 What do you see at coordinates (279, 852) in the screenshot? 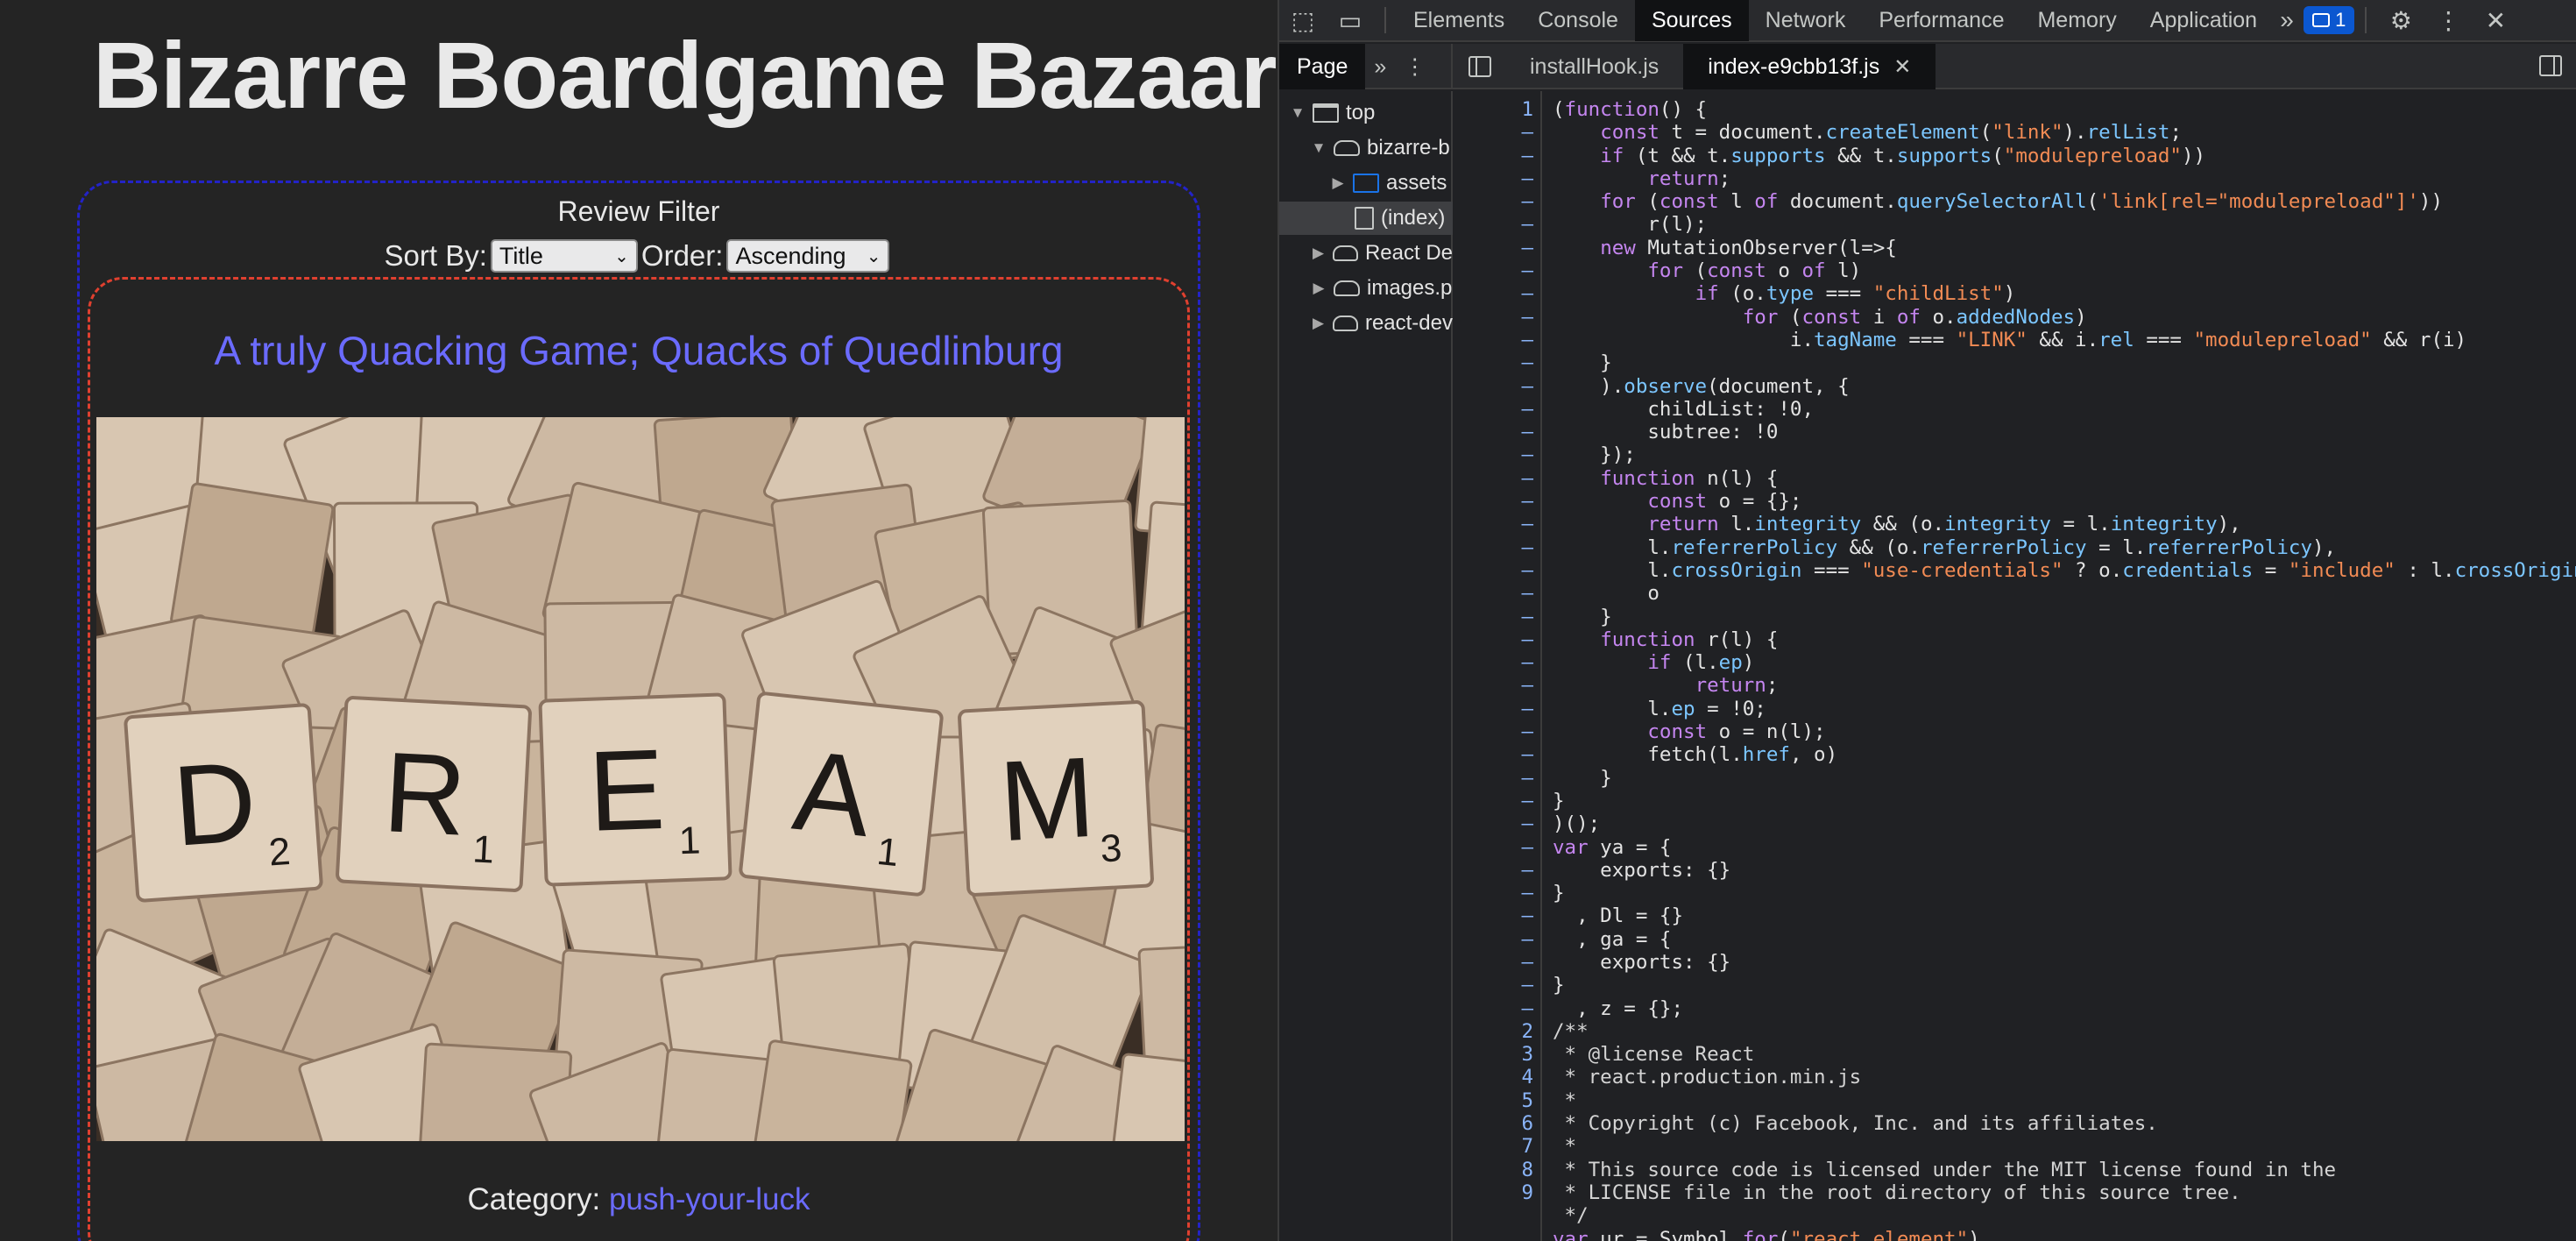
I see `tile-score: 2` at bounding box center [279, 852].